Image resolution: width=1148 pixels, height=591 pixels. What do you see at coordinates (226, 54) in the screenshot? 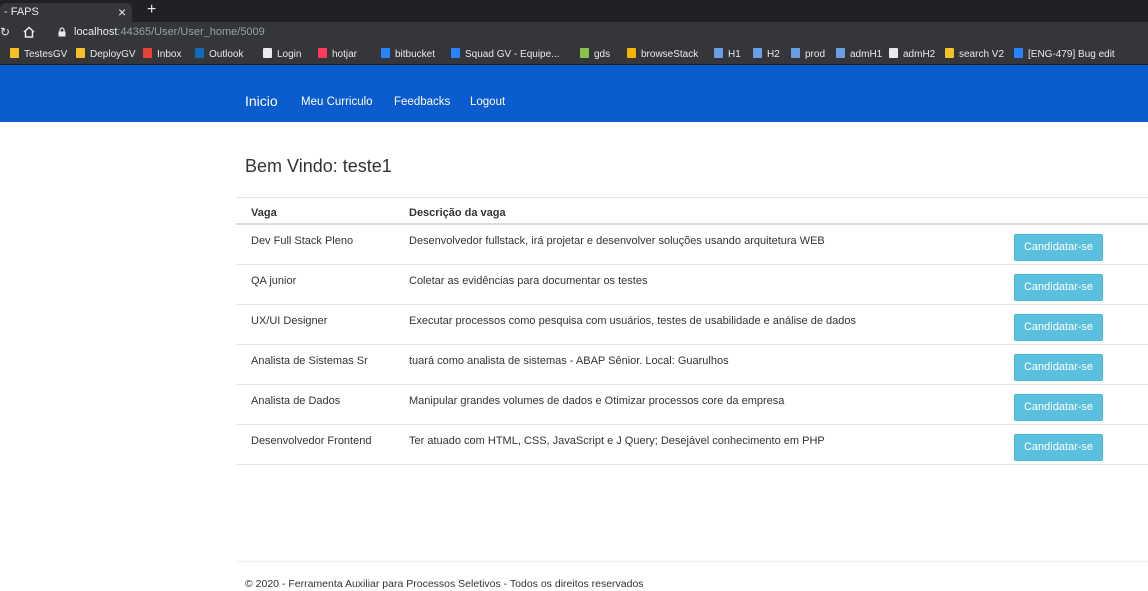
I see `bookmark-label: Outlook` at bounding box center [226, 54].